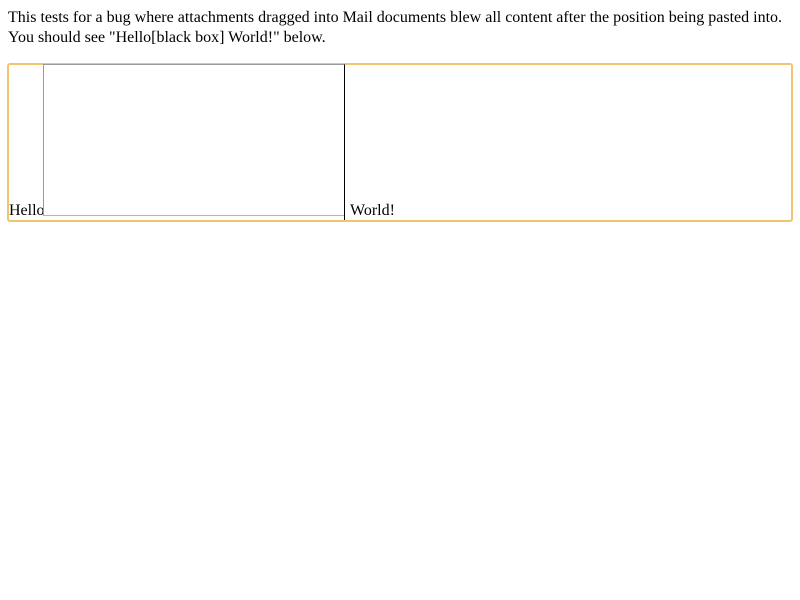 The image size is (800, 600). I want to click on attachment-box, so click(194, 140).